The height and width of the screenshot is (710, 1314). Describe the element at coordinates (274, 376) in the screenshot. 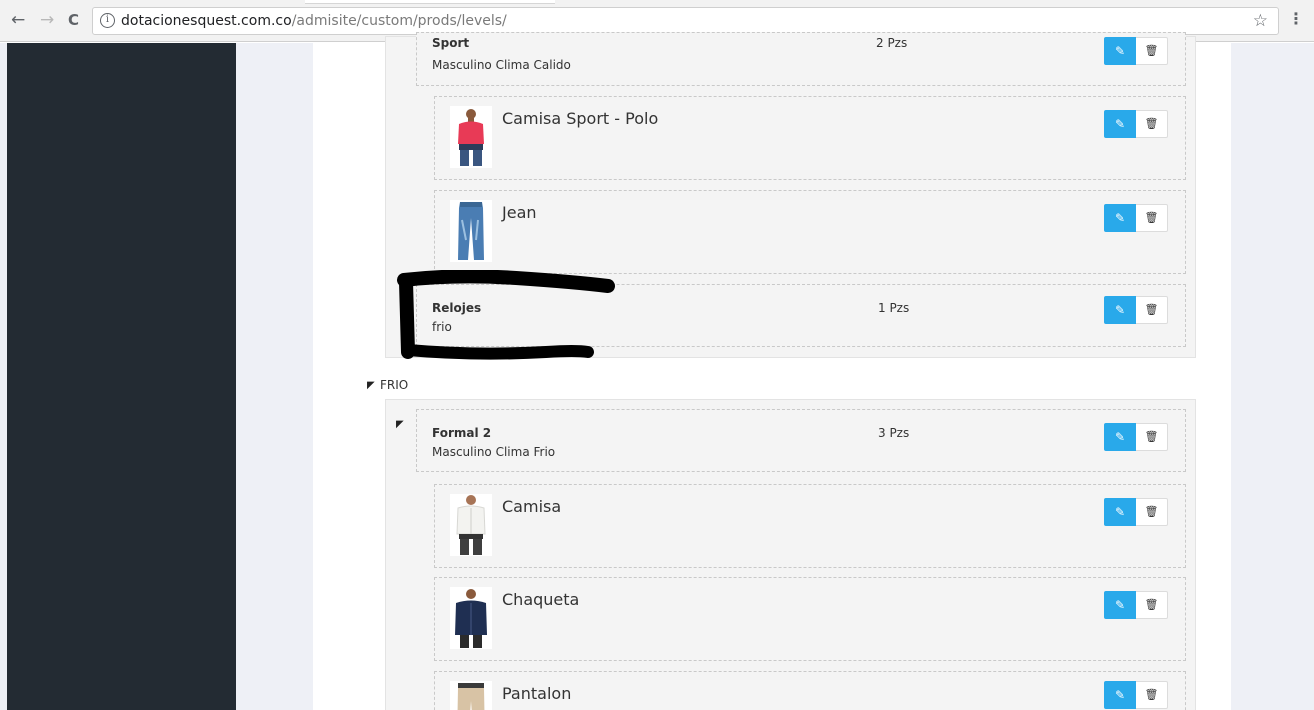

I see `page-background-left` at that location.